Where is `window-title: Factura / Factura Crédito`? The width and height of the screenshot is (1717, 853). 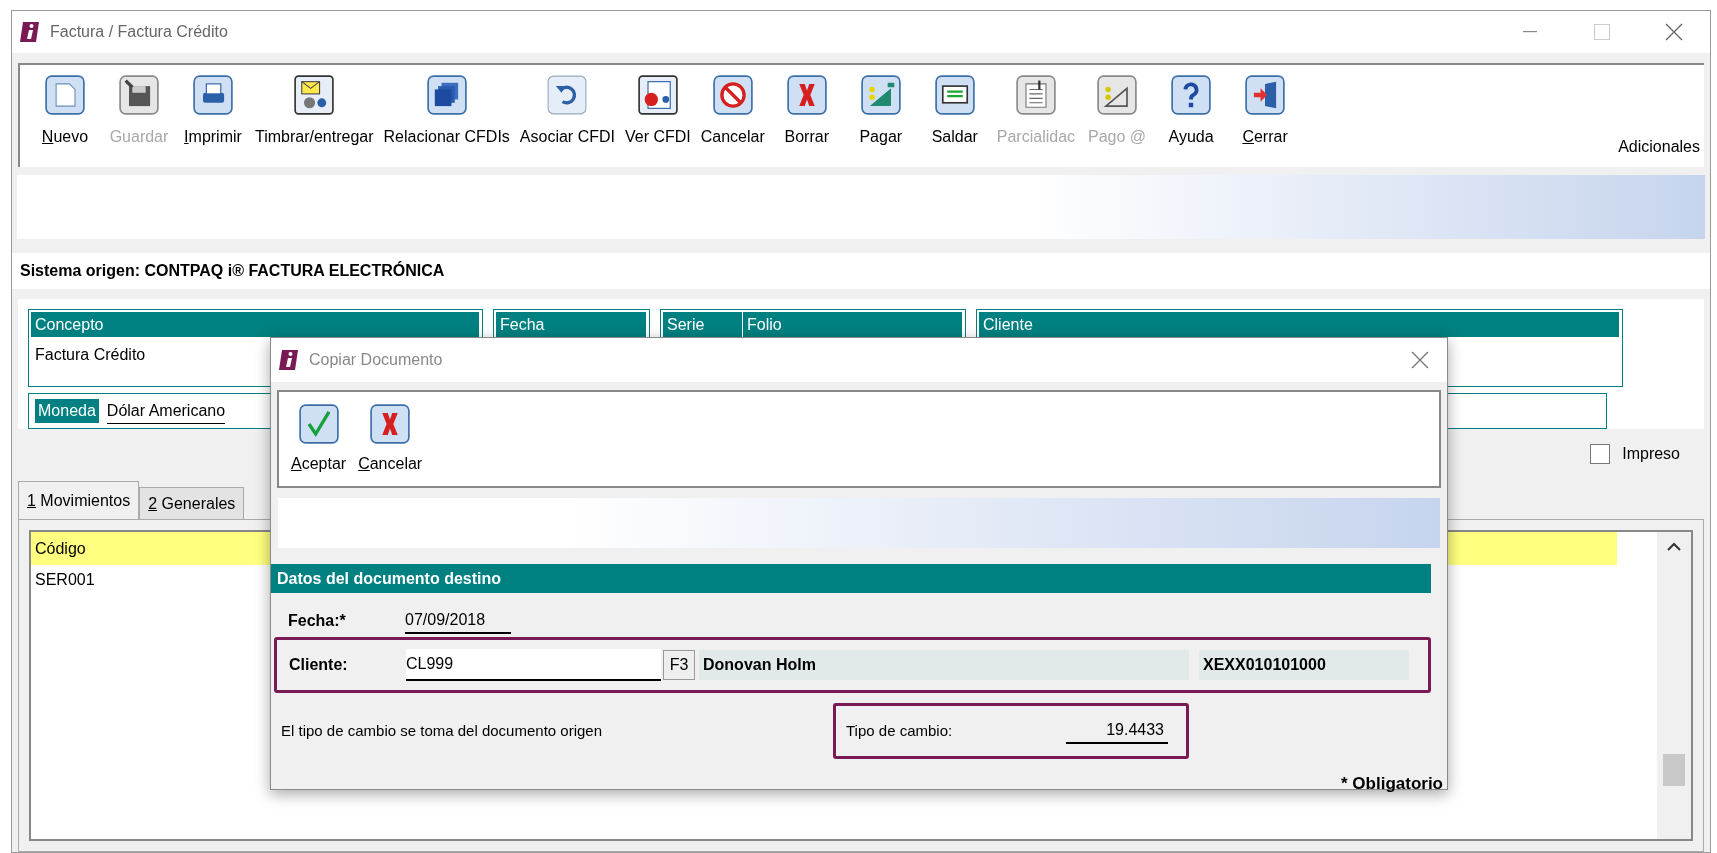
window-title: Factura / Factura Crédito is located at coordinates (139, 32).